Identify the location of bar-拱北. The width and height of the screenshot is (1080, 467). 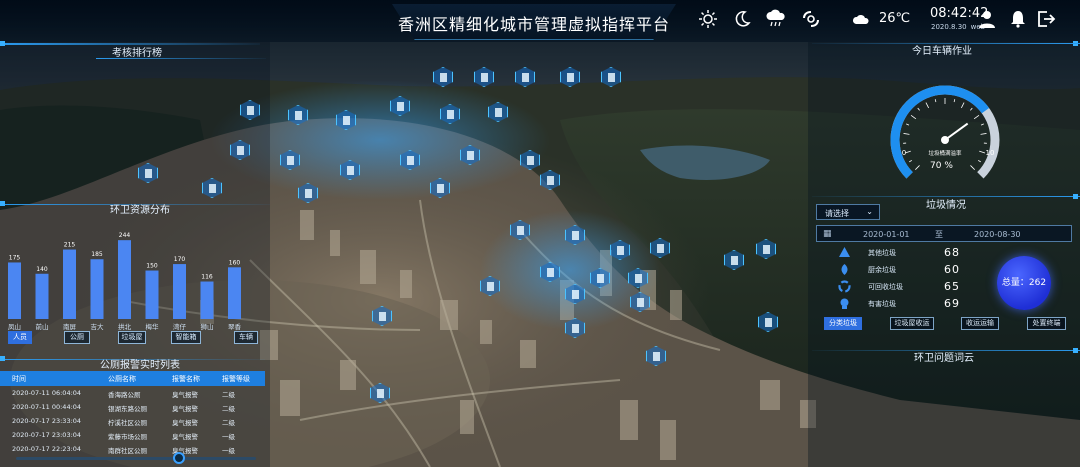
(124, 279).